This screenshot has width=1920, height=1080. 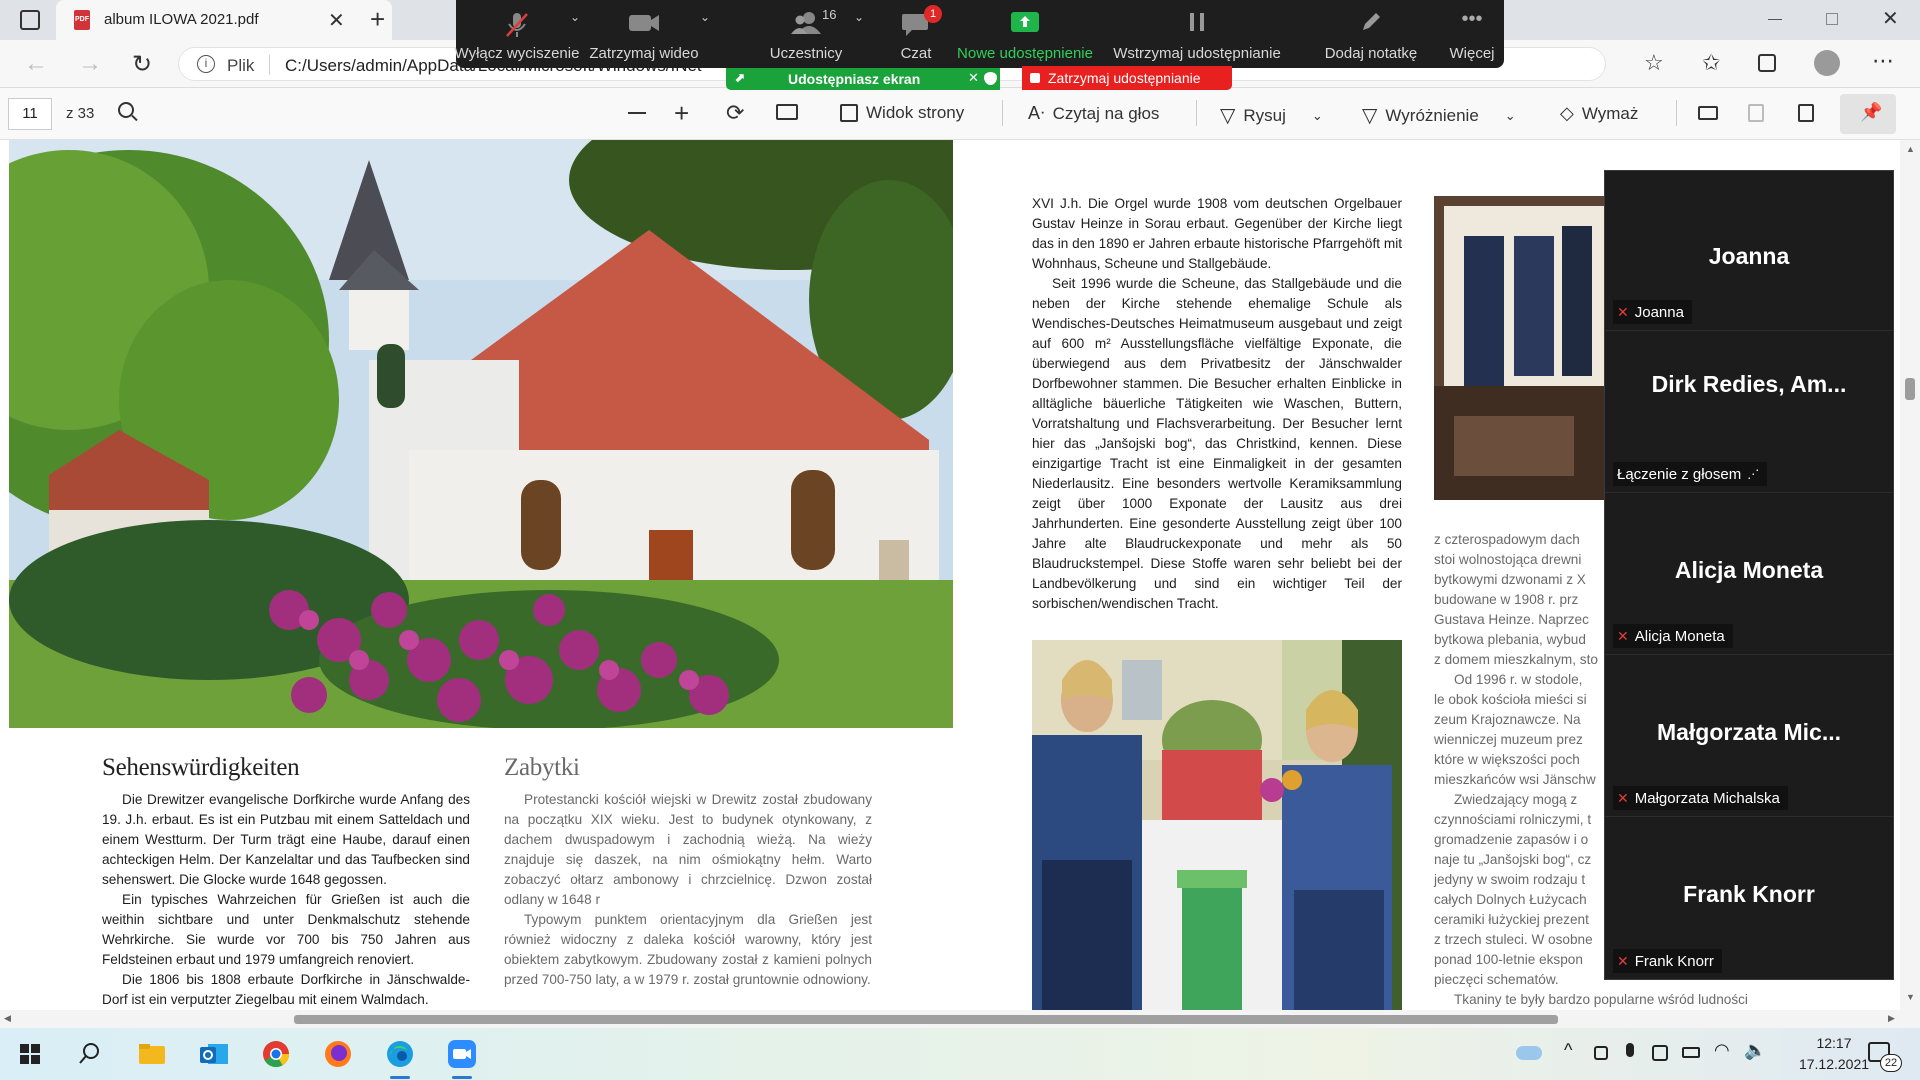 What do you see at coordinates (1667, 961) in the screenshot?
I see `participant-tag: ✕ Frank Knorr` at bounding box center [1667, 961].